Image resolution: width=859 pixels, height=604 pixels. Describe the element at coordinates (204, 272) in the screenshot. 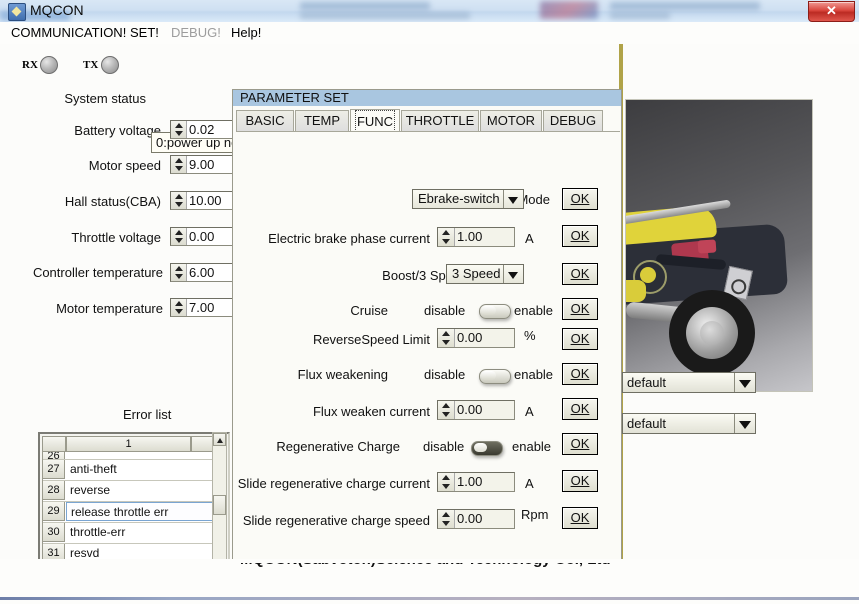

I see `controller-temperature-stepper: 6.00` at that location.